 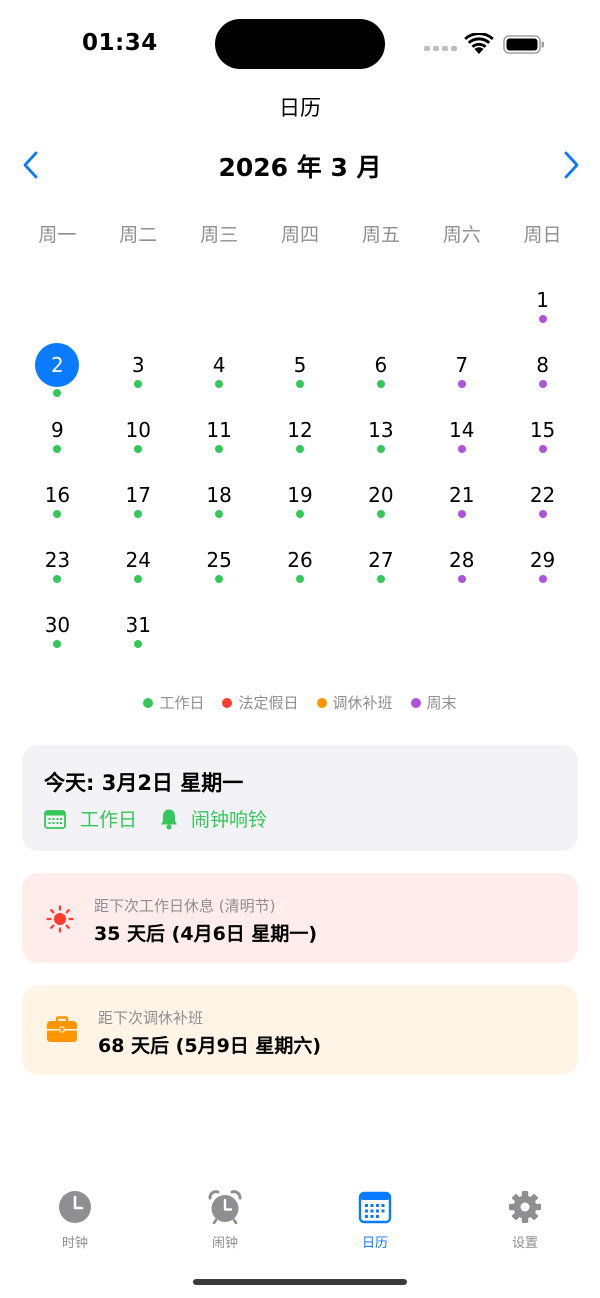 What do you see at coordinates (138, 235) in the screenshot?
I see `weekday-label: 周二` at bounding box center [138, 235].